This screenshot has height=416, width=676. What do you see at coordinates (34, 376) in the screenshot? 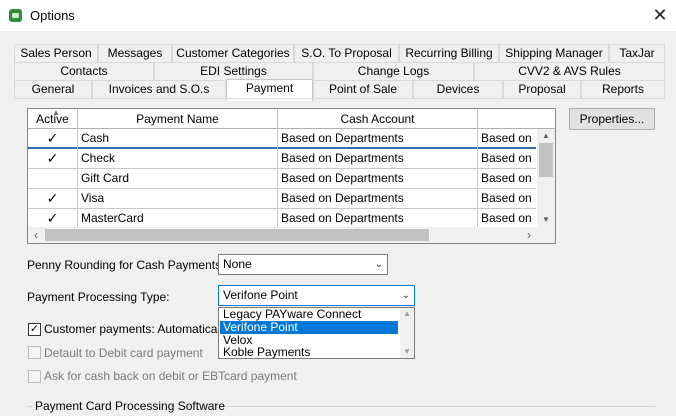
I see `cash-back-checkbox` at bounding box center [34, 376].